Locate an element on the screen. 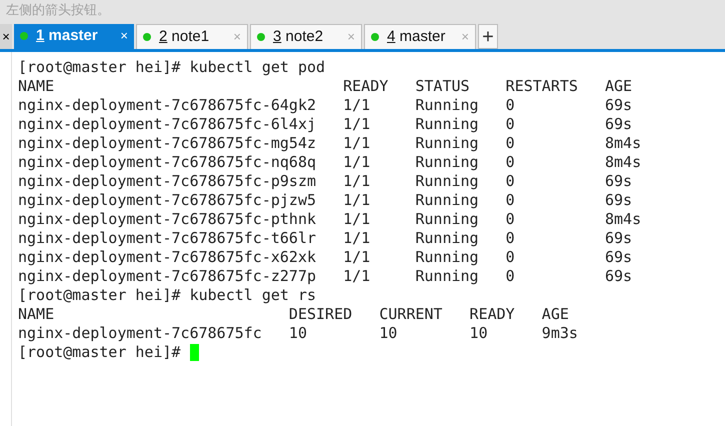  terminal-line: NAME DESIRED CURRENT READY AGE is located at coordinates (293, 314).